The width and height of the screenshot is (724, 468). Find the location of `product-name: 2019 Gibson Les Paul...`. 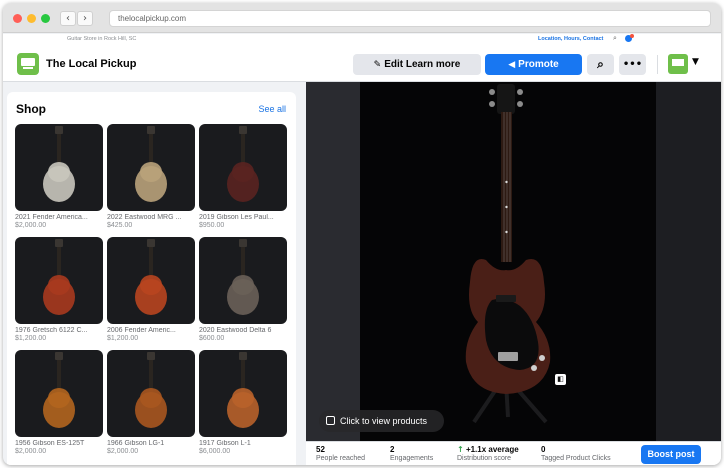

product-name: 2019 Gibson Les Paul... is located at coordinates (236, 217).